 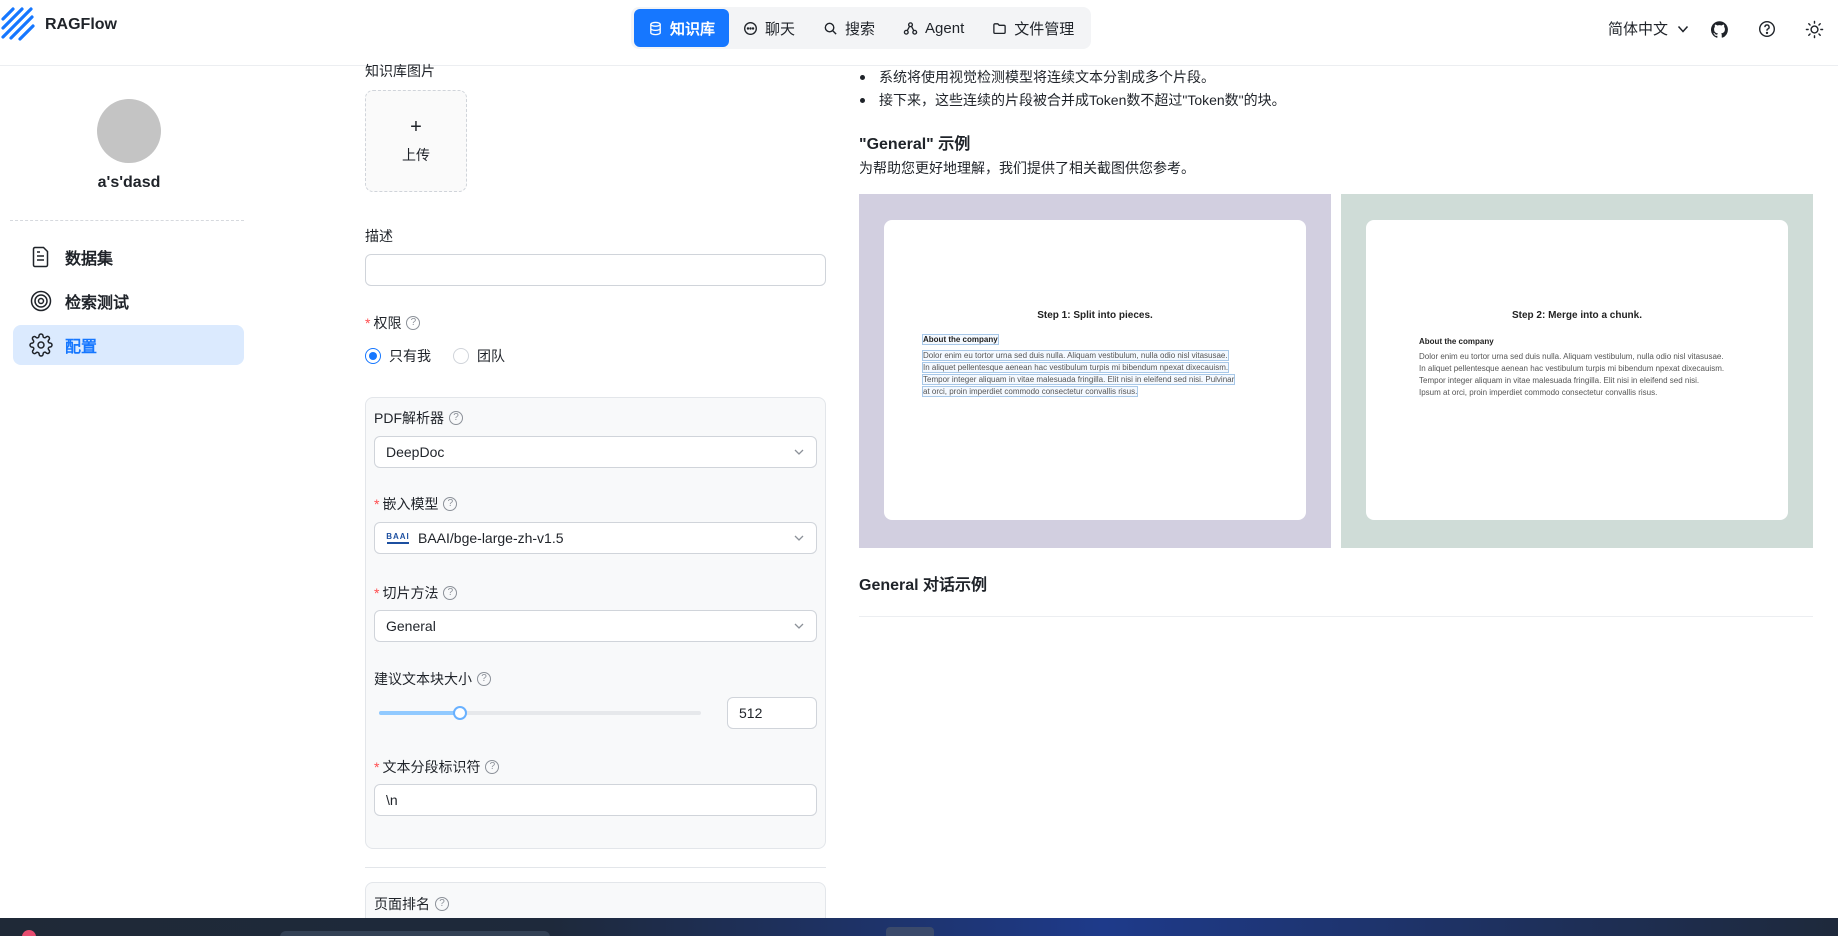 What do you see at coordinates (595, 867) in the screenshot?
I see `form-divider` at bounding box center [595, 867].